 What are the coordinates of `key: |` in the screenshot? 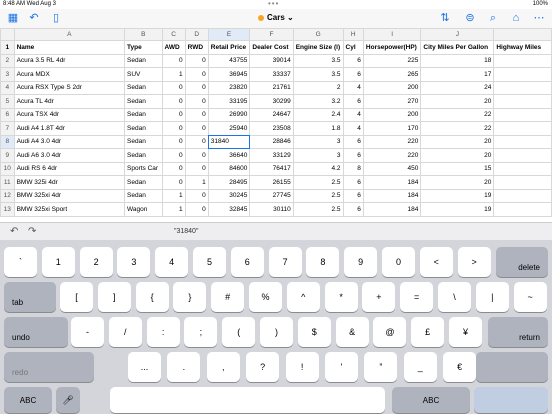 It's located at (492, 297).